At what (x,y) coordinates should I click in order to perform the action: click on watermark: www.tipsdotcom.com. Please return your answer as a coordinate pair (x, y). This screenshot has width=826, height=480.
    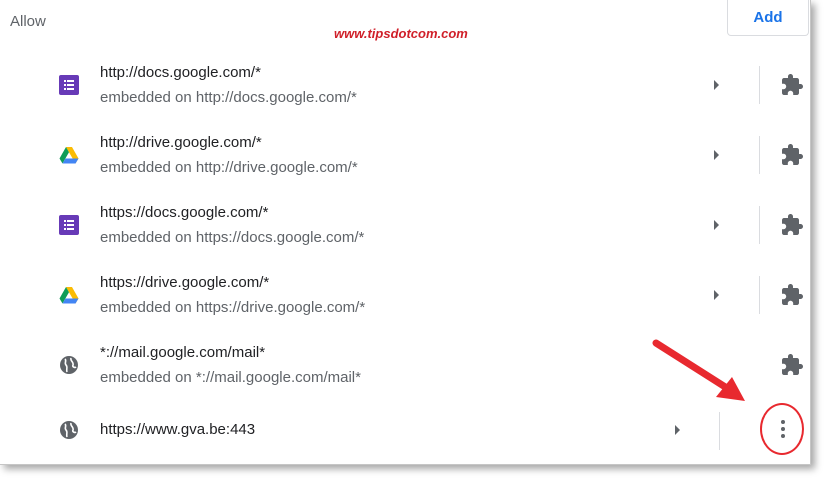
    Looking at the image, I should click on (401, 33).